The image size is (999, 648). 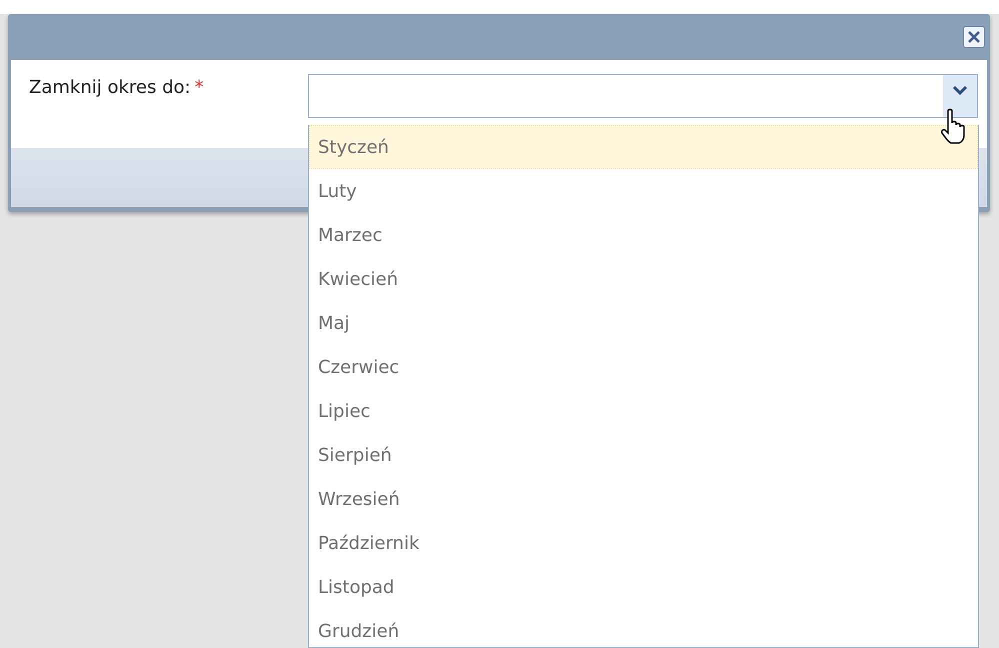 I want to click on close-button, so click(x=974, y=37).